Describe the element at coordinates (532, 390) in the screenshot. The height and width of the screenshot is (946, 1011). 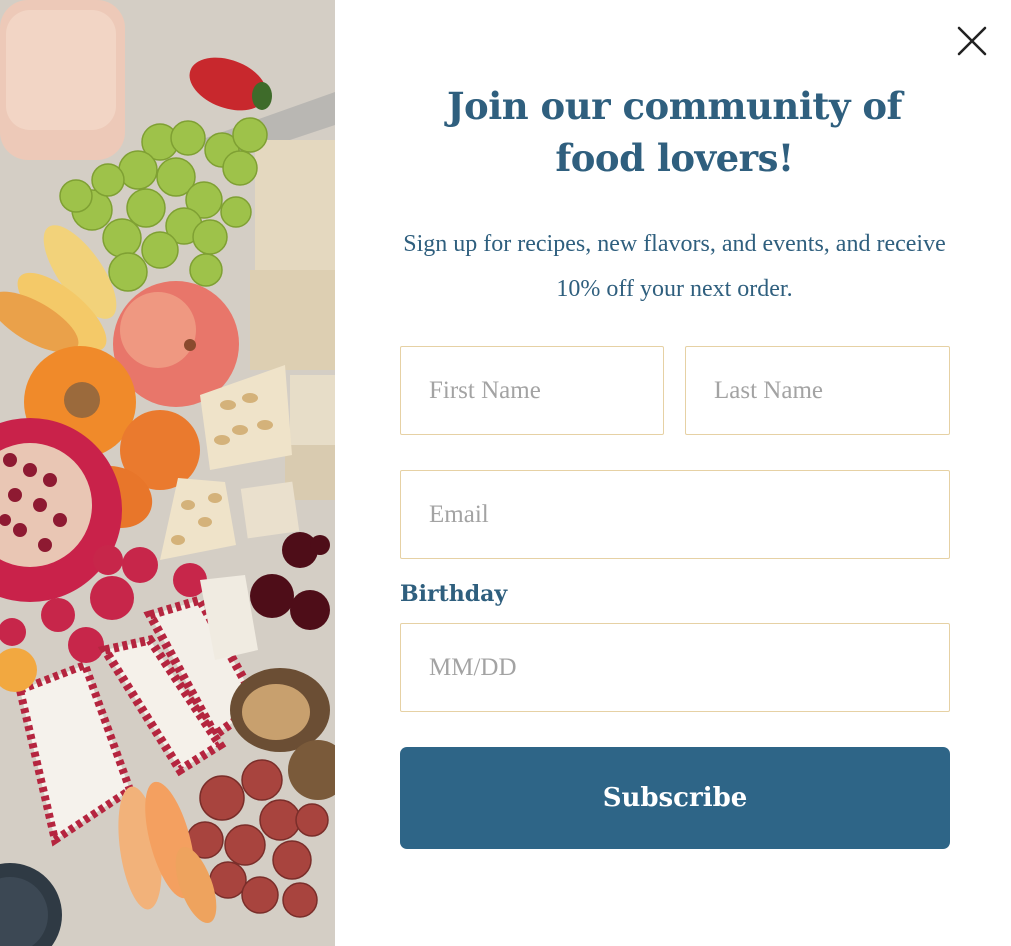
I see `first-name-input` at that location.